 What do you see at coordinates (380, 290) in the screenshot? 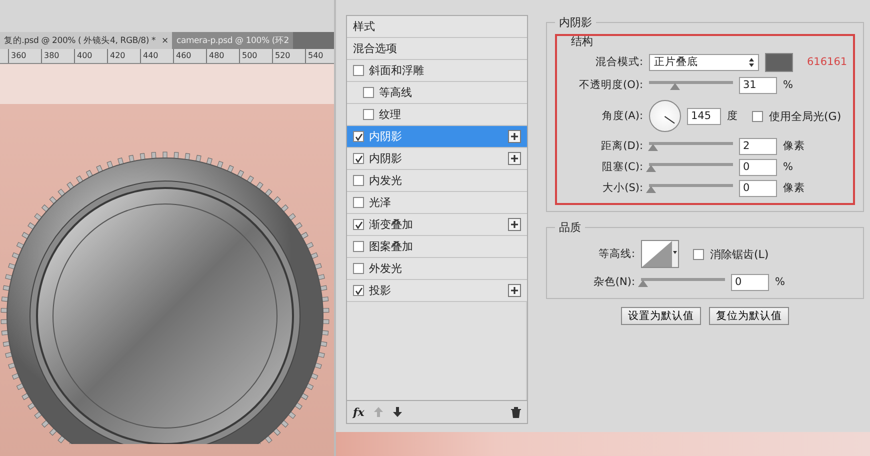
I see `style-label: 投影` at bounding box center [380, 290].